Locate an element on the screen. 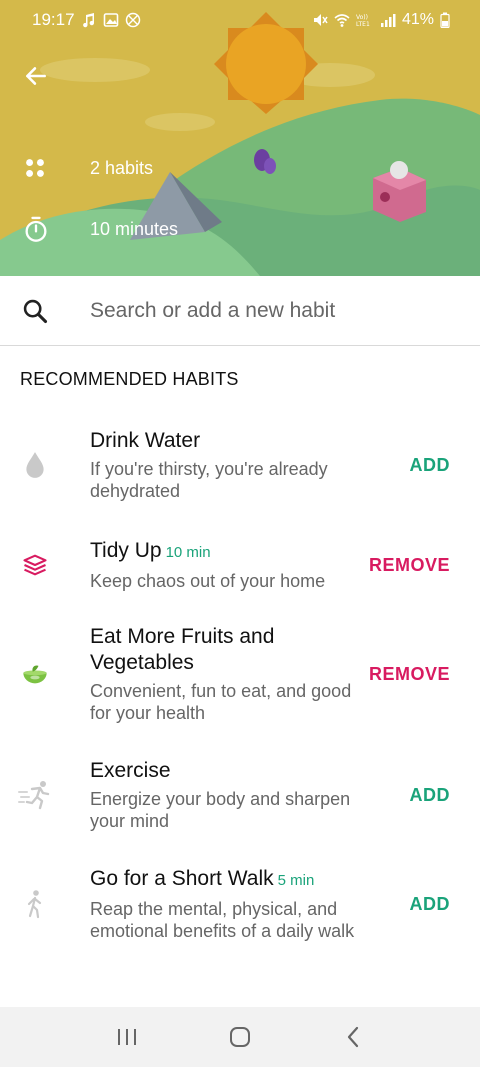  section-title: RECOMMENDED HABITS is located at coordinates (129, 379).